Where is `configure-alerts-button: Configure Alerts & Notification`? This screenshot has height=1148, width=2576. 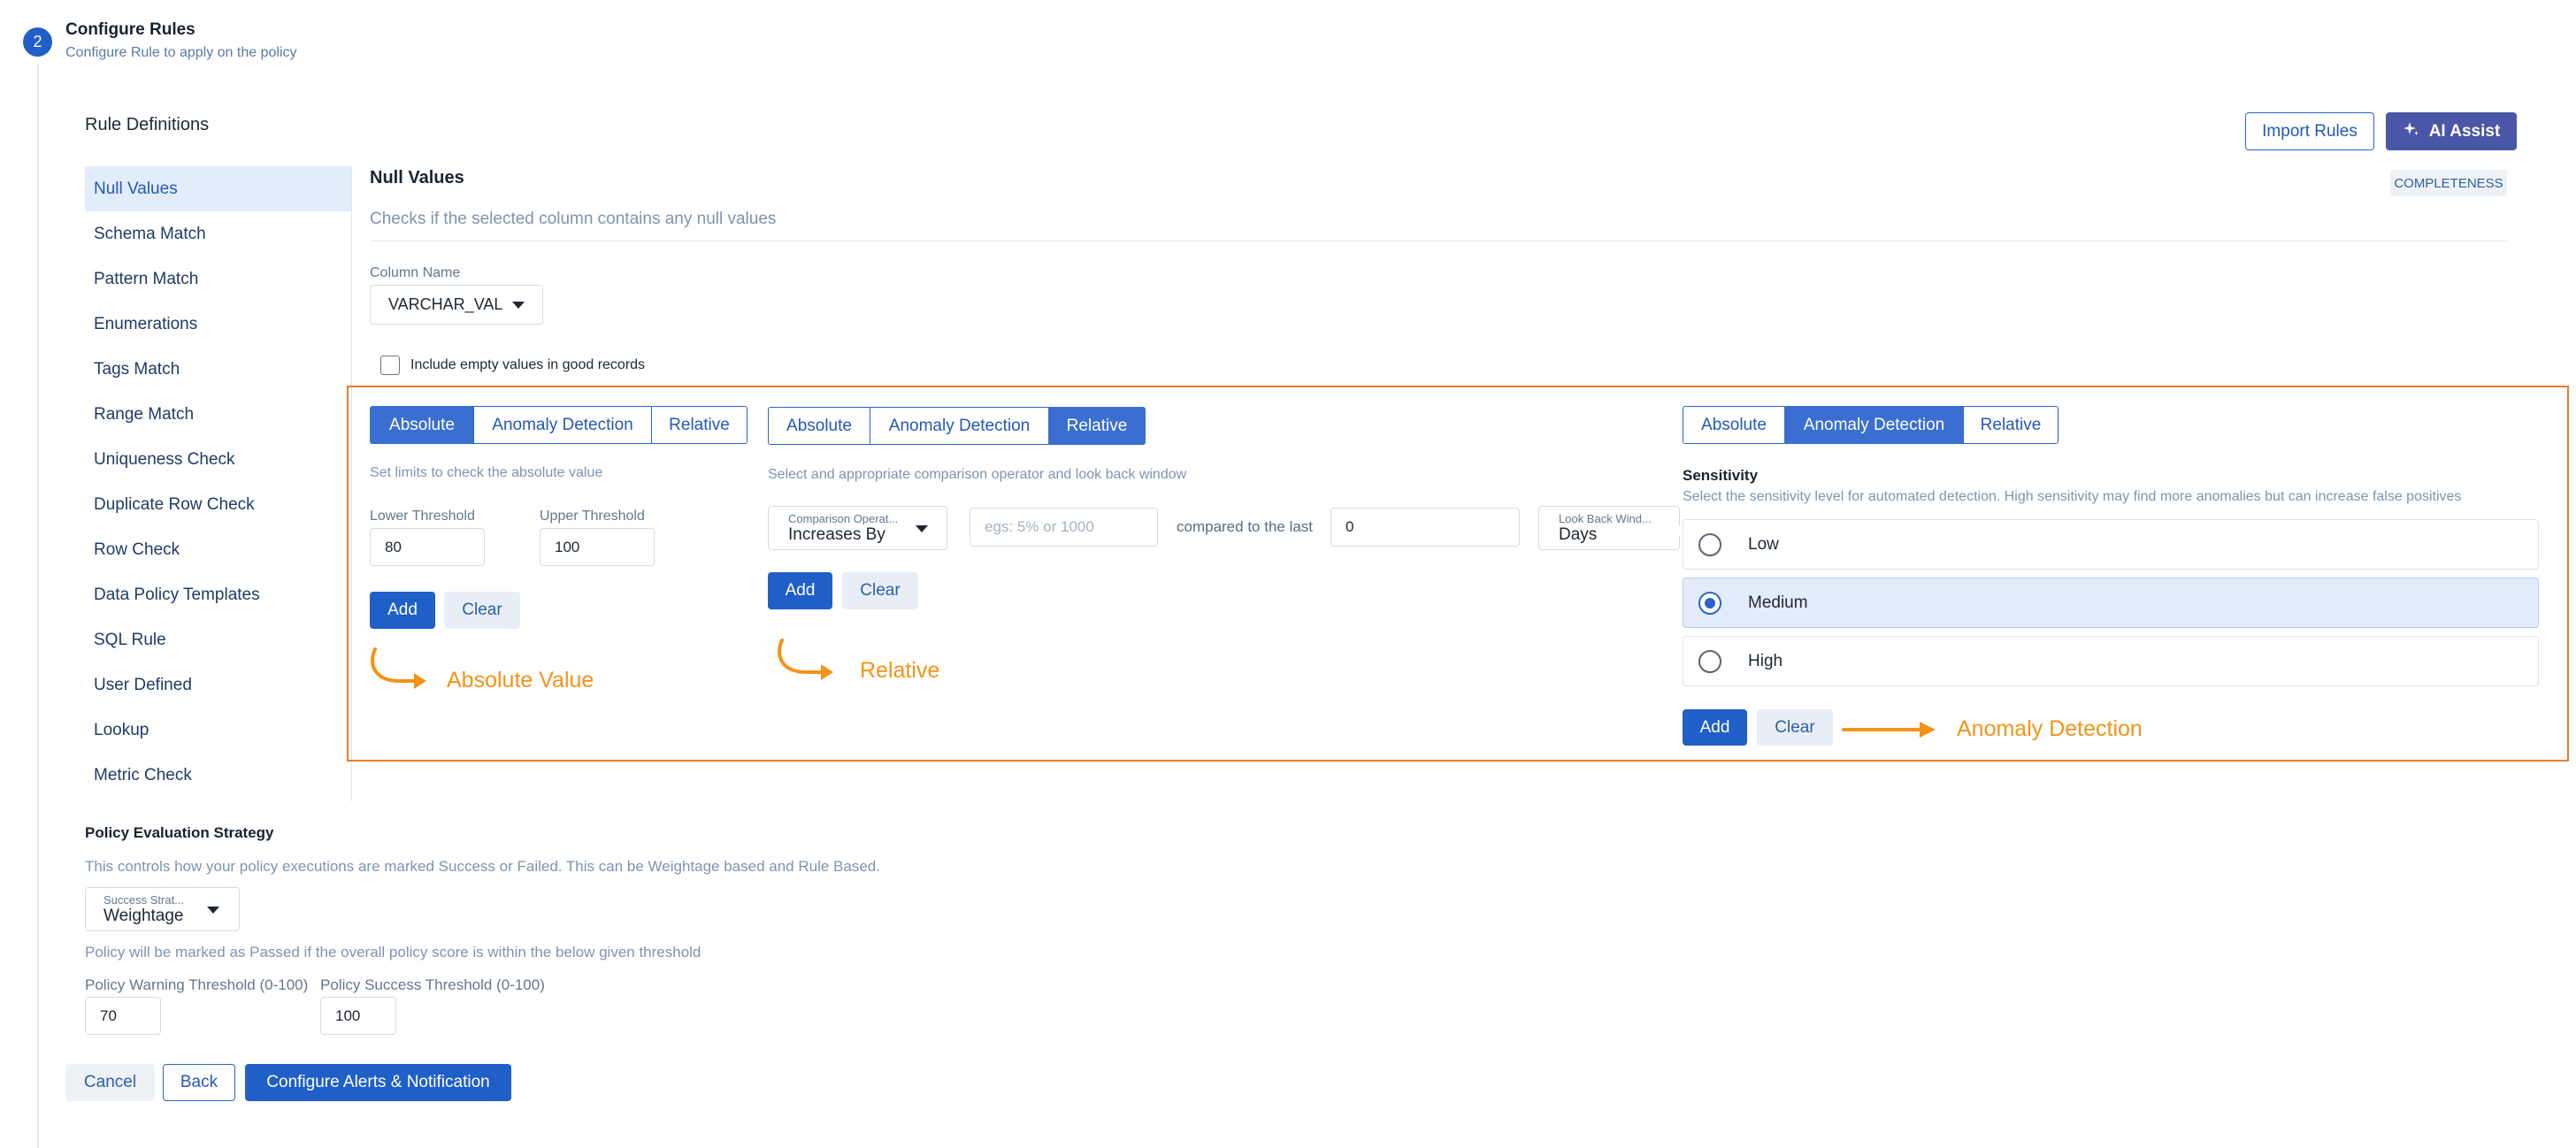 configure-alerts-button: Configure Alerts & Notification is located at coordinates (378, 1082).